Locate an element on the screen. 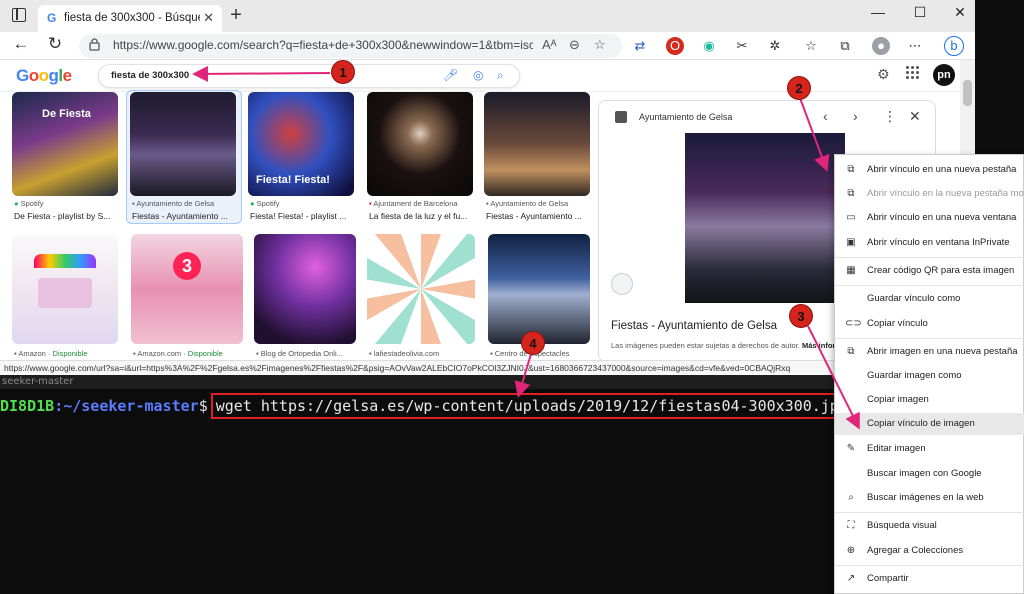  preview-image is located at coordinates (765, 218).